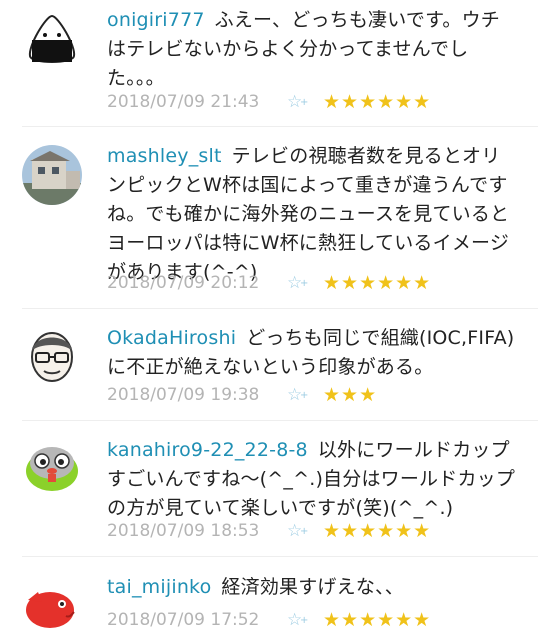 This screenshot has width=538, height=640. Describe the element at coordinates (156, 20) in the screenshot. I see `username-link: onigiri777` at that location.